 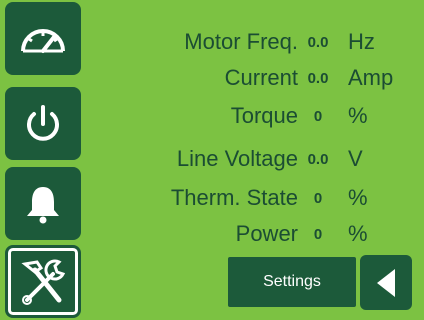 I want to click on power-row: Power 0 %, so click(x=265, y=234).